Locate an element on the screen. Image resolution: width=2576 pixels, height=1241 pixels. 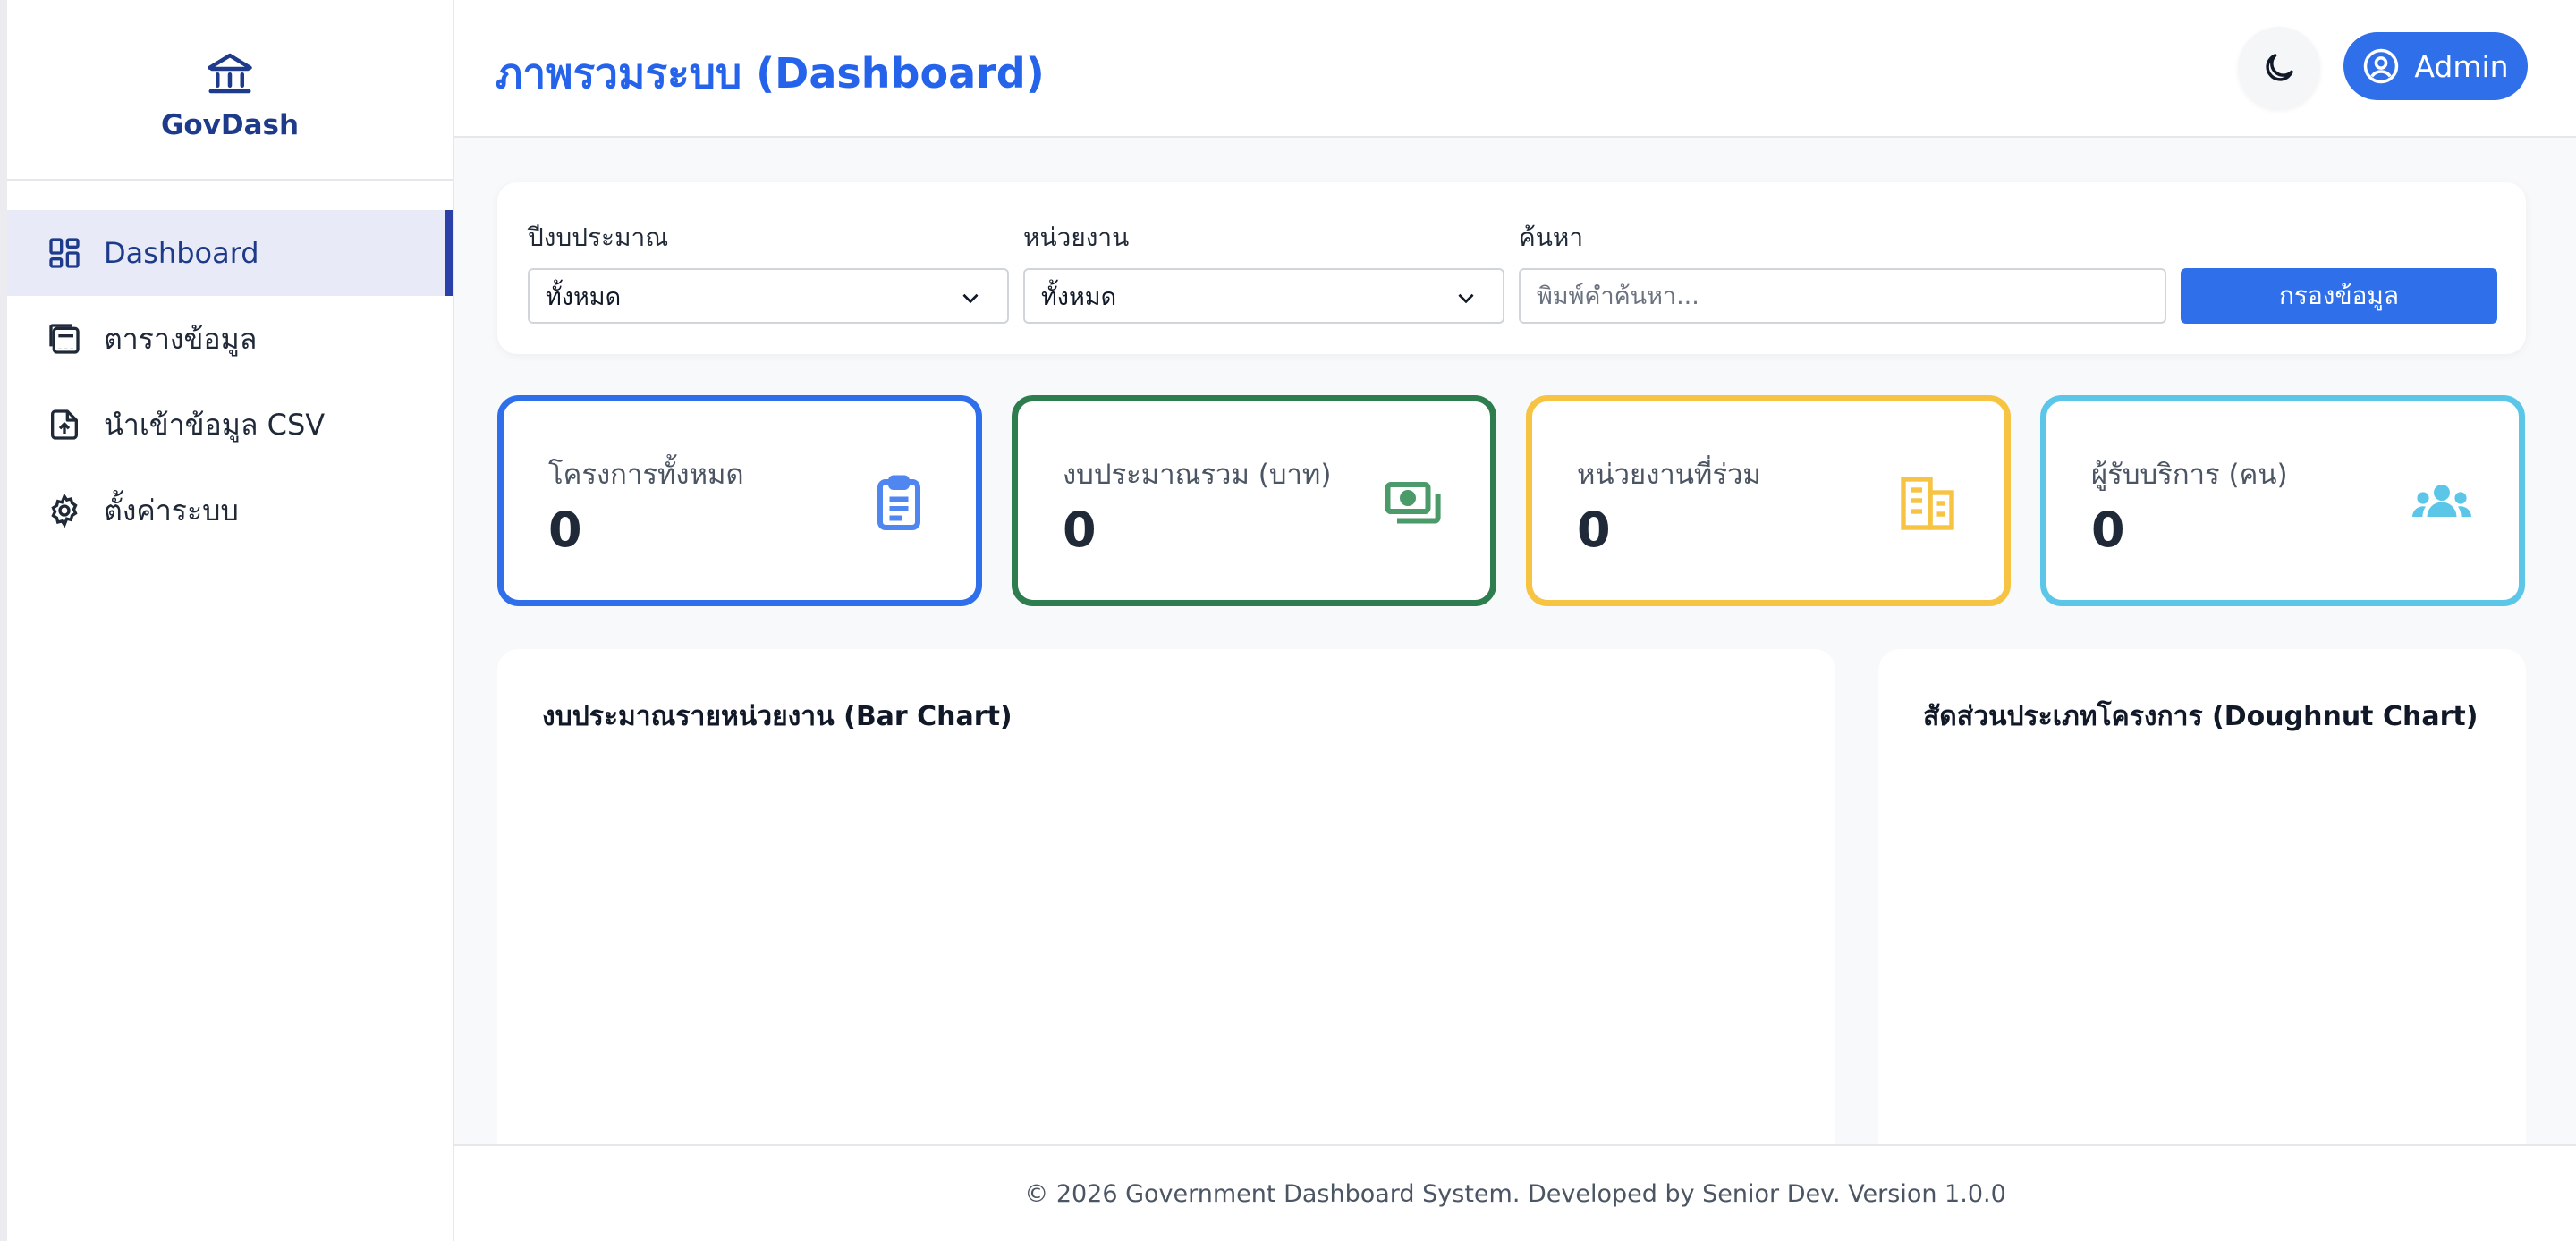
sidebar-item-label: ตารางข้อมูล is located at coordinates (181, 338).